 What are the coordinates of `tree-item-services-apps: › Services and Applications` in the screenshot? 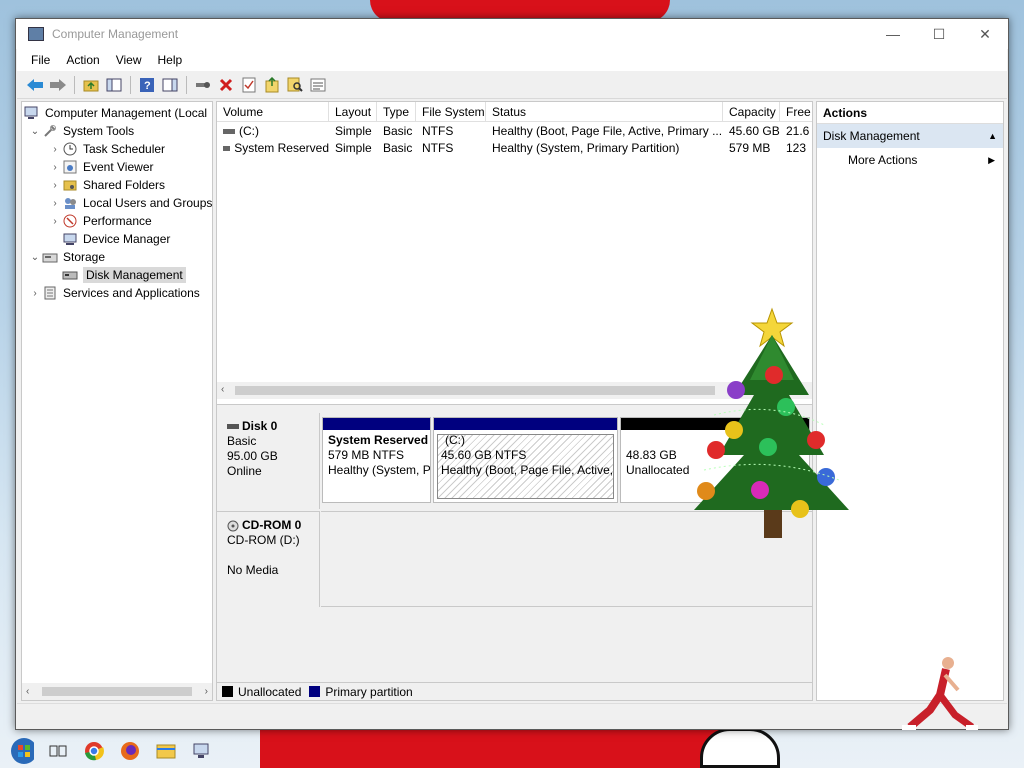 It's located at (114, 293).